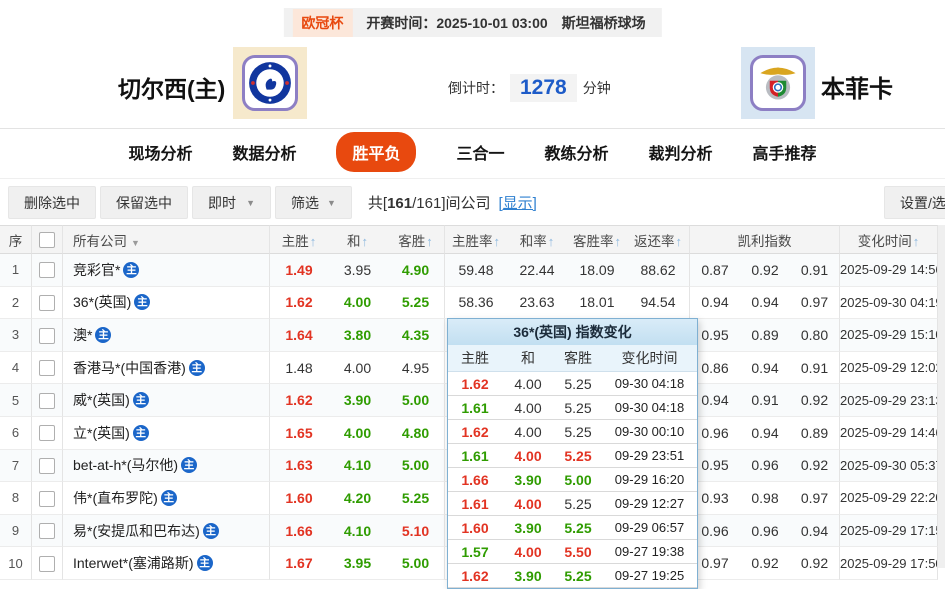 The width and height of the screenshot is (945, 589). I want to click on kelly-away: 0.97, so click(815, 498).